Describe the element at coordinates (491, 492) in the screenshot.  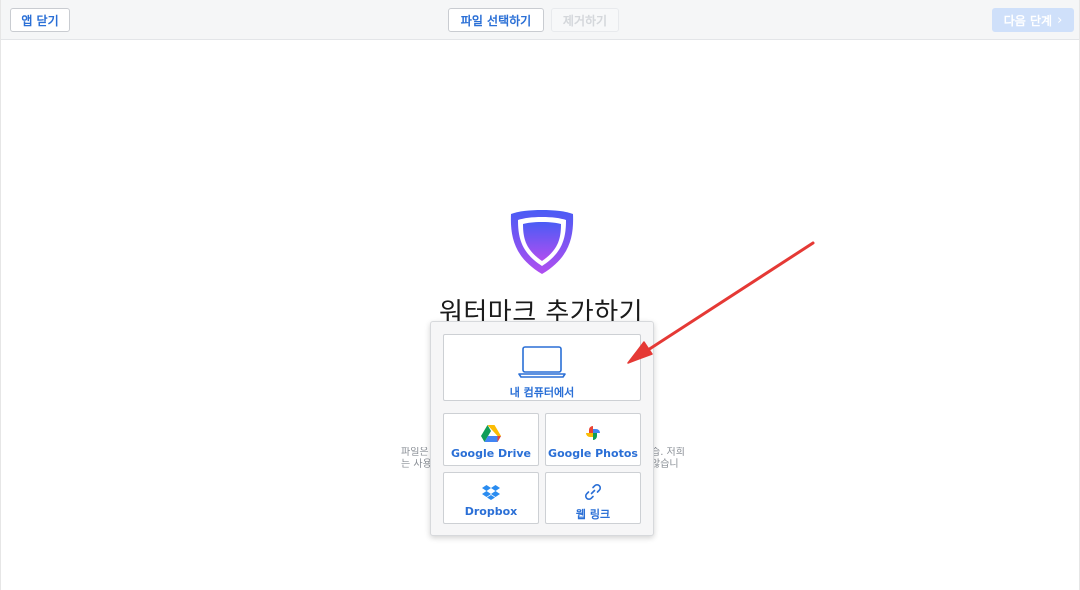
I see `dropbox-icon` at that location.